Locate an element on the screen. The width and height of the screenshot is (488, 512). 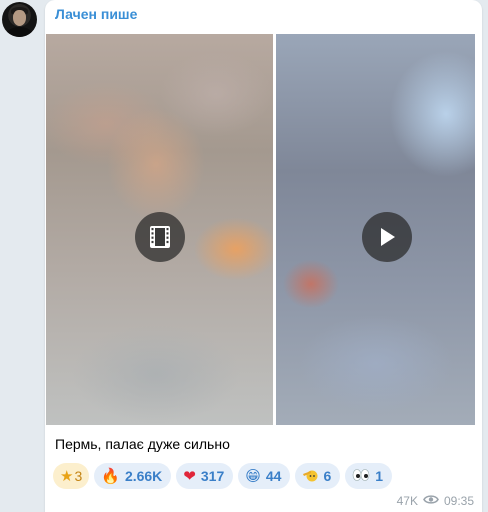
reaction-count: 317 is located at coordinates (212, 476).